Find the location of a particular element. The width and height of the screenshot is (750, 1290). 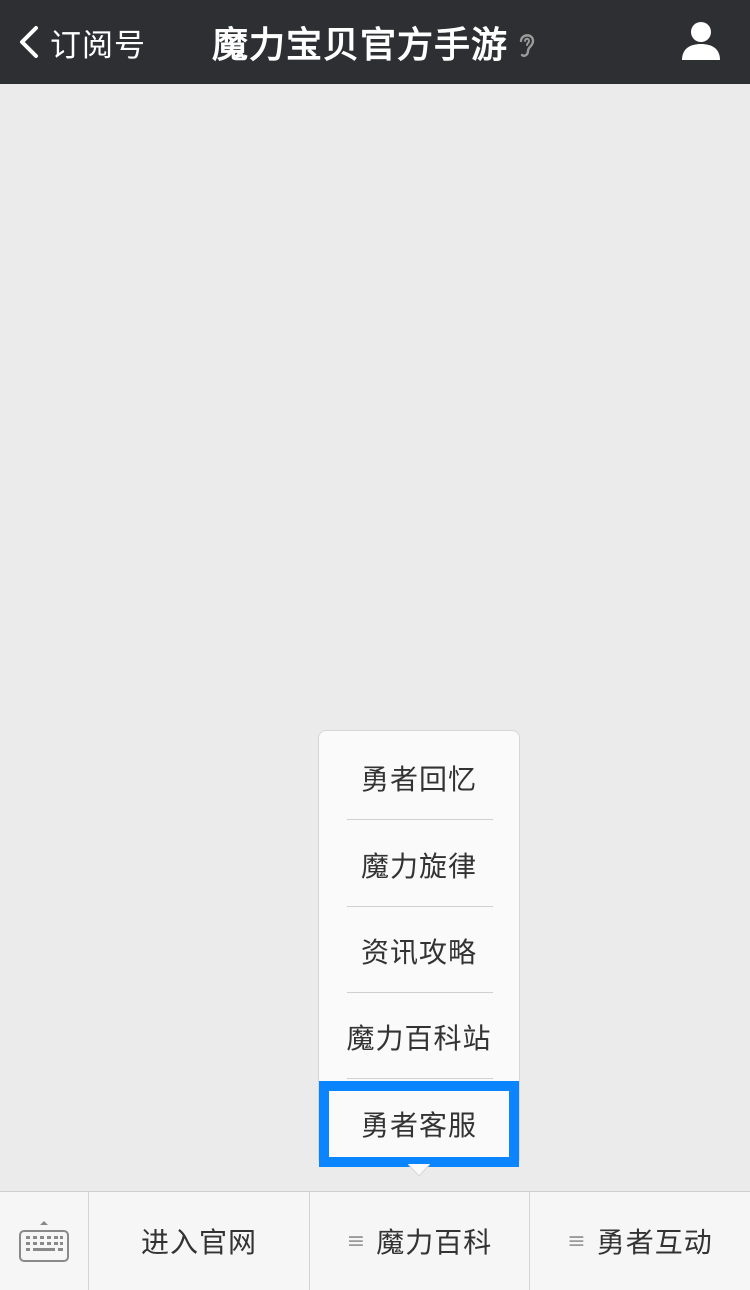

menu-label: 进入官网 is located at coordinates (198, 1242).